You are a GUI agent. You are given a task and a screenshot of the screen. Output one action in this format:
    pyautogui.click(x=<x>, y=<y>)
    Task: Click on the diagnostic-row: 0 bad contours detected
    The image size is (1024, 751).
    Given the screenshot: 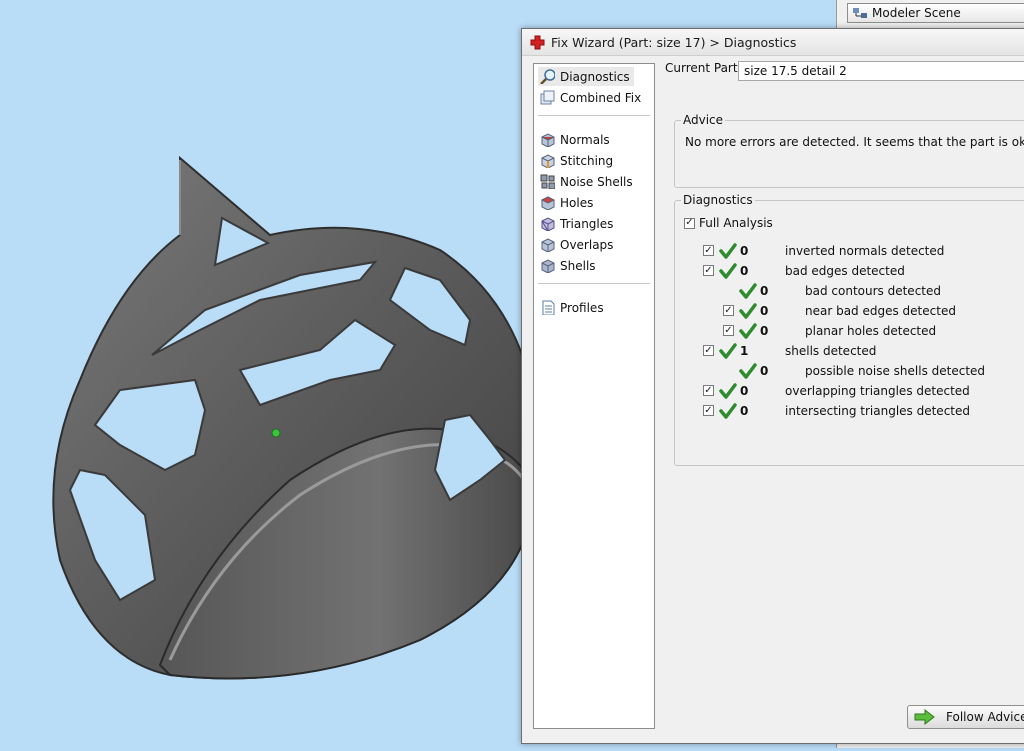 What is the action you would take?
    pyautogui.click(x=873, y=291)
    